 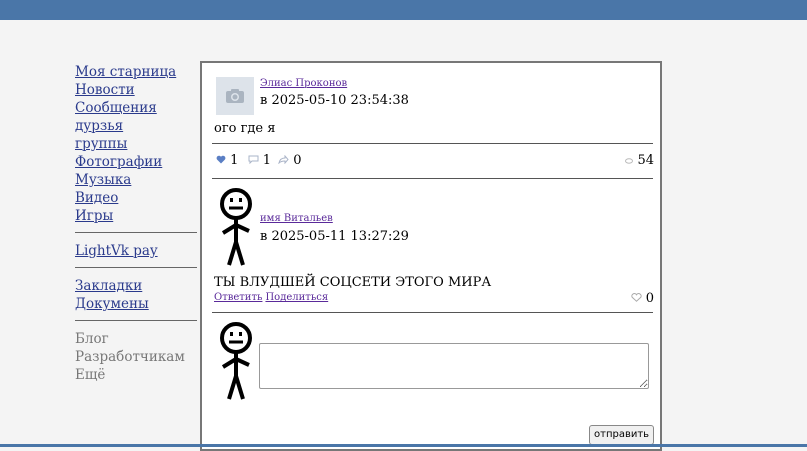 I want to click on reply-input, so click(x=454, y=366).